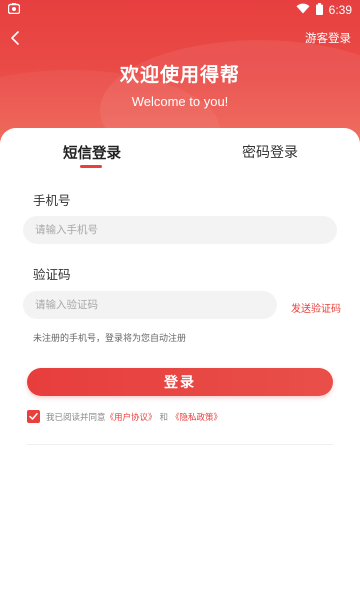 This screenshot has height=600, width=360. Describe the element at coordinates (180, 10) in the screenshot. I see `status-bar: 6:39` at that location.